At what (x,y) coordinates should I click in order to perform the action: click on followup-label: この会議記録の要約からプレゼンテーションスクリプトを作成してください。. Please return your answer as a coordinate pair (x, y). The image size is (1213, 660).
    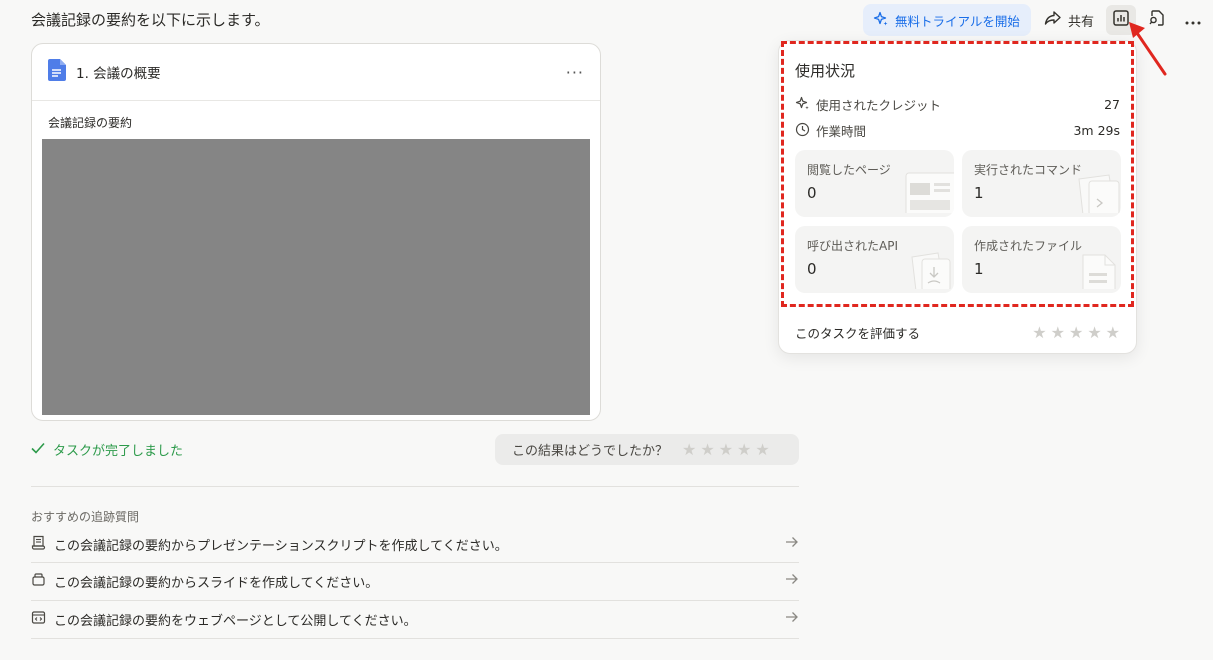
    Looking at the image, I should click on (281, 546).